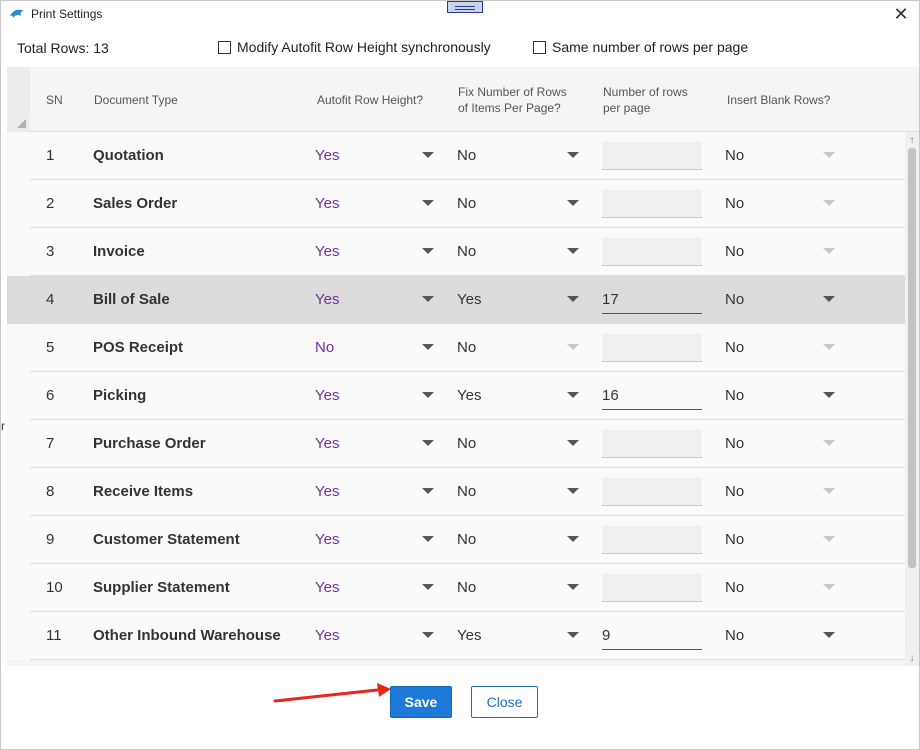 The height and width of the screenshot is (750, 920). What do you see at coordinates (161, 587) in the screenshot?
I see `row-document-type: Supplier Statement` at bounding box center [161, 587].